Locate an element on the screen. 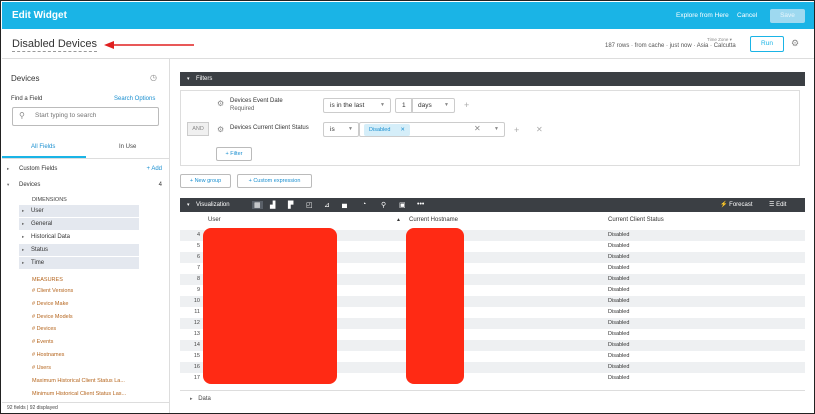 The image size is (815, 414). map-pin-icon: ⚲ is located at coordinates (383, 205).